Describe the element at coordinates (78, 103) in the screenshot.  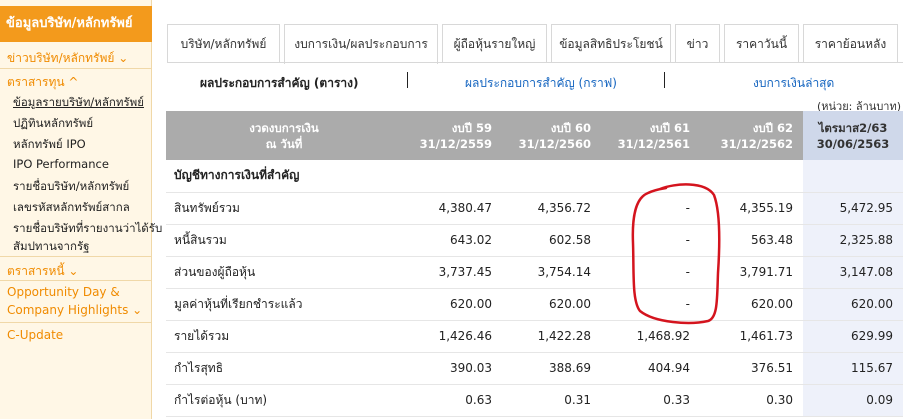
I see `sidebar-item-company-data: ข้อมูลรายบริษัท/หลักทรัพย์` at that location.